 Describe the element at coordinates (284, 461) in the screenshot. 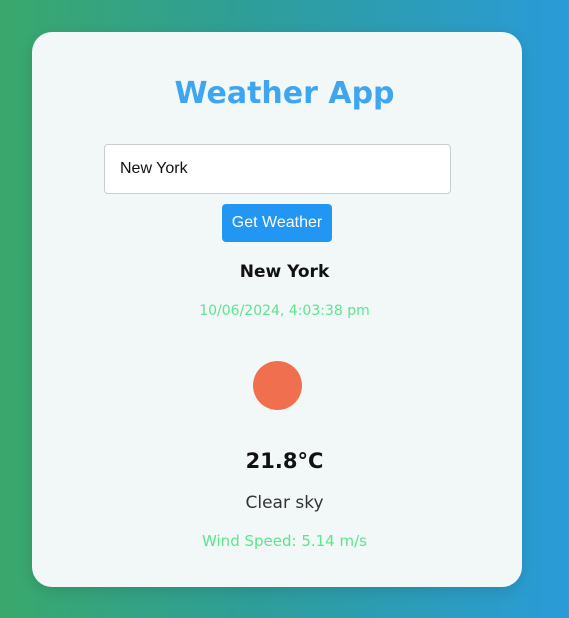

I see `temperature: 21.8°C` at that location.